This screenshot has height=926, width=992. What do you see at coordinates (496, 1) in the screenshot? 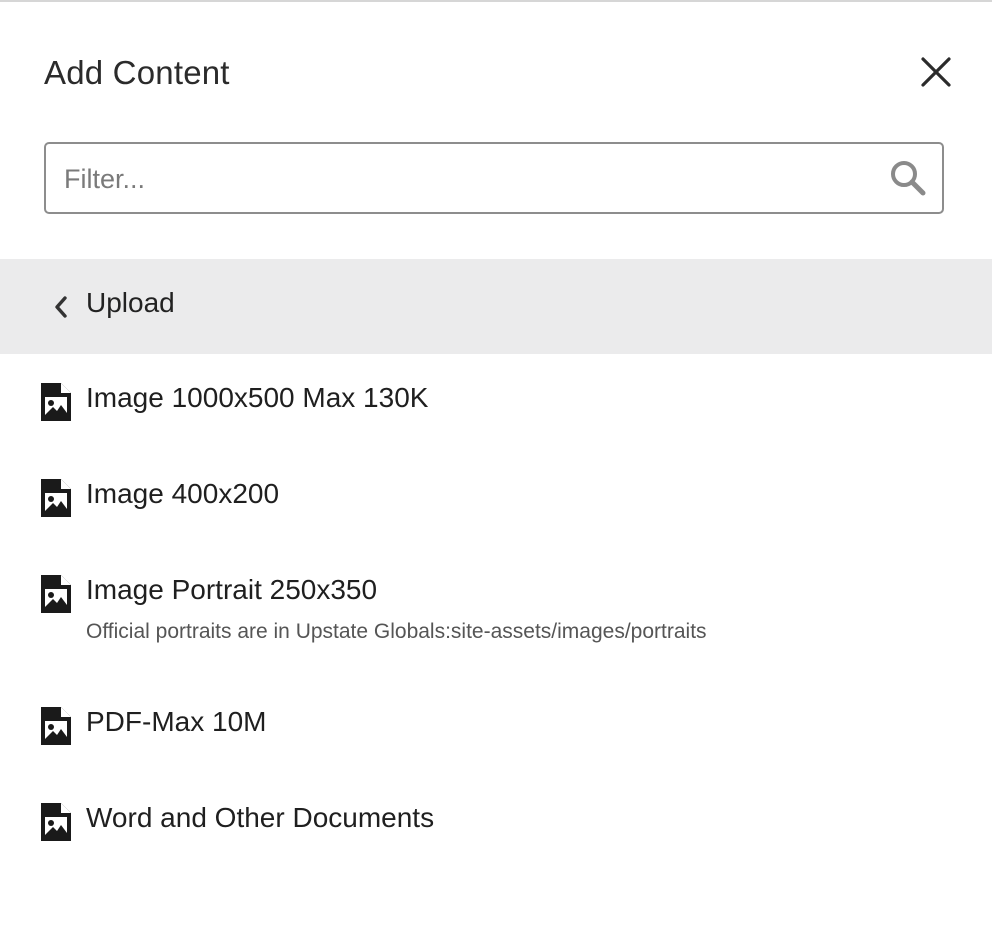
I see `top-divider` at bounding box center [496, 1].